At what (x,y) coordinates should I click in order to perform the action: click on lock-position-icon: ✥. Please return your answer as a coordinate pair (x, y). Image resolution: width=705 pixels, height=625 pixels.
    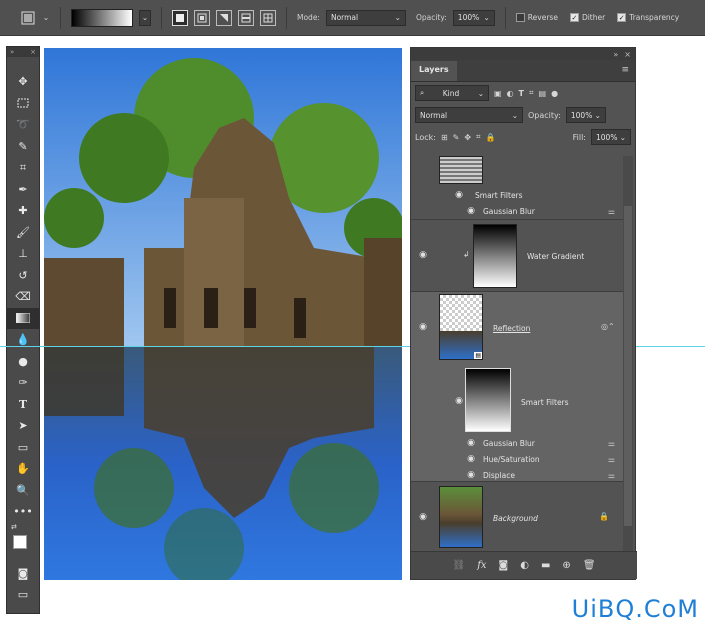
    Looking at the image, I should click on (467, 137).